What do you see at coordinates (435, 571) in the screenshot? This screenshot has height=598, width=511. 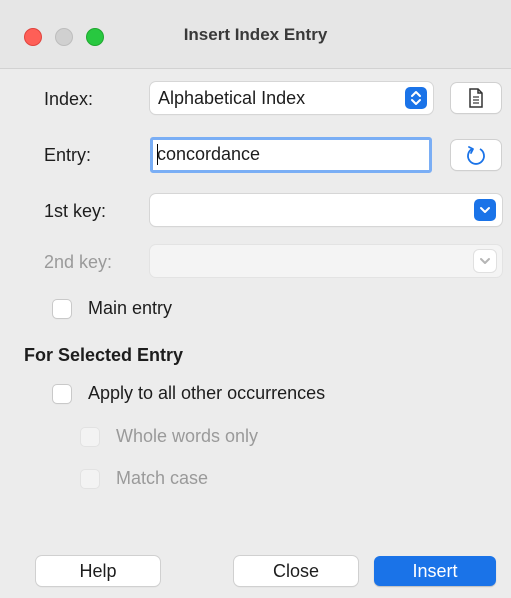 I see `insert-button: Insert` at bounding box center [435, 571].